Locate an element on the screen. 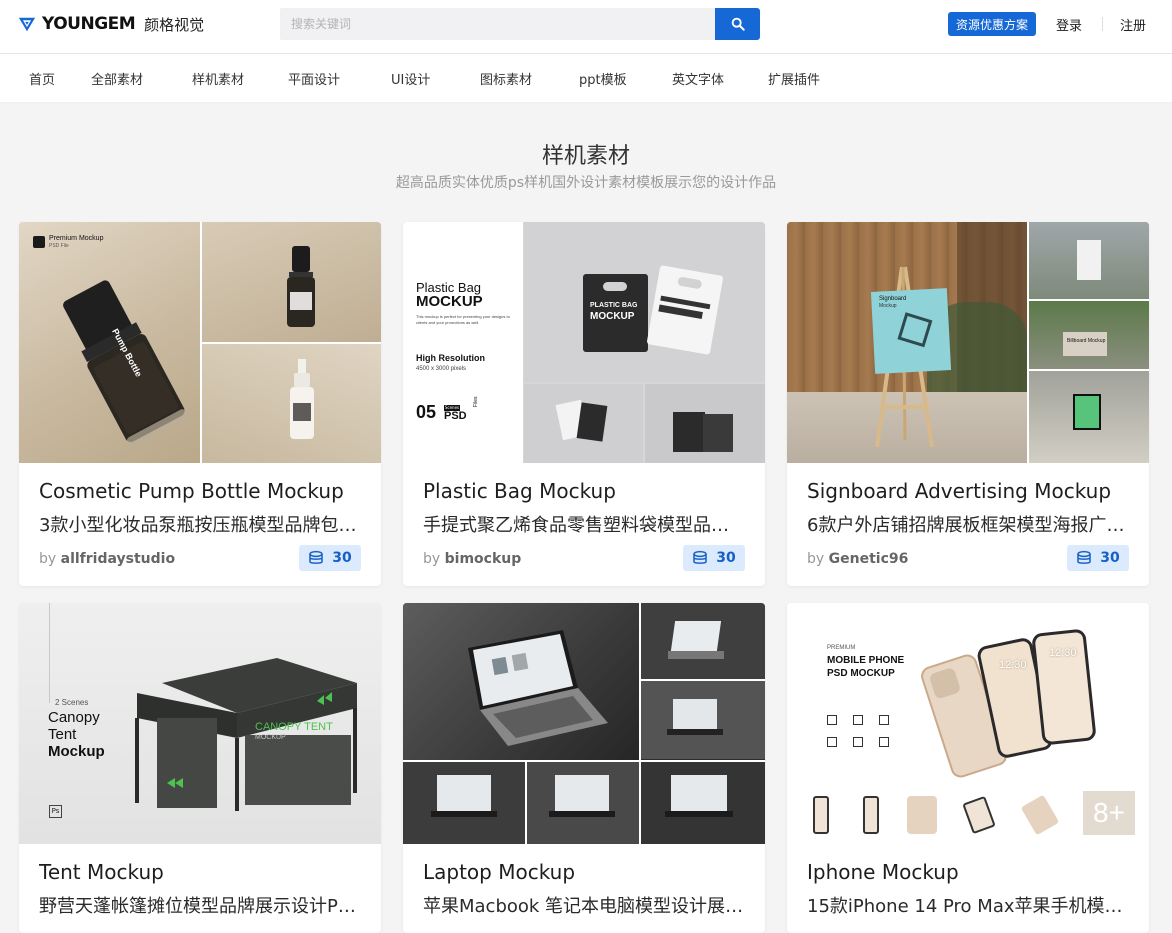  ps-icon is located at coordinates (39, 242).